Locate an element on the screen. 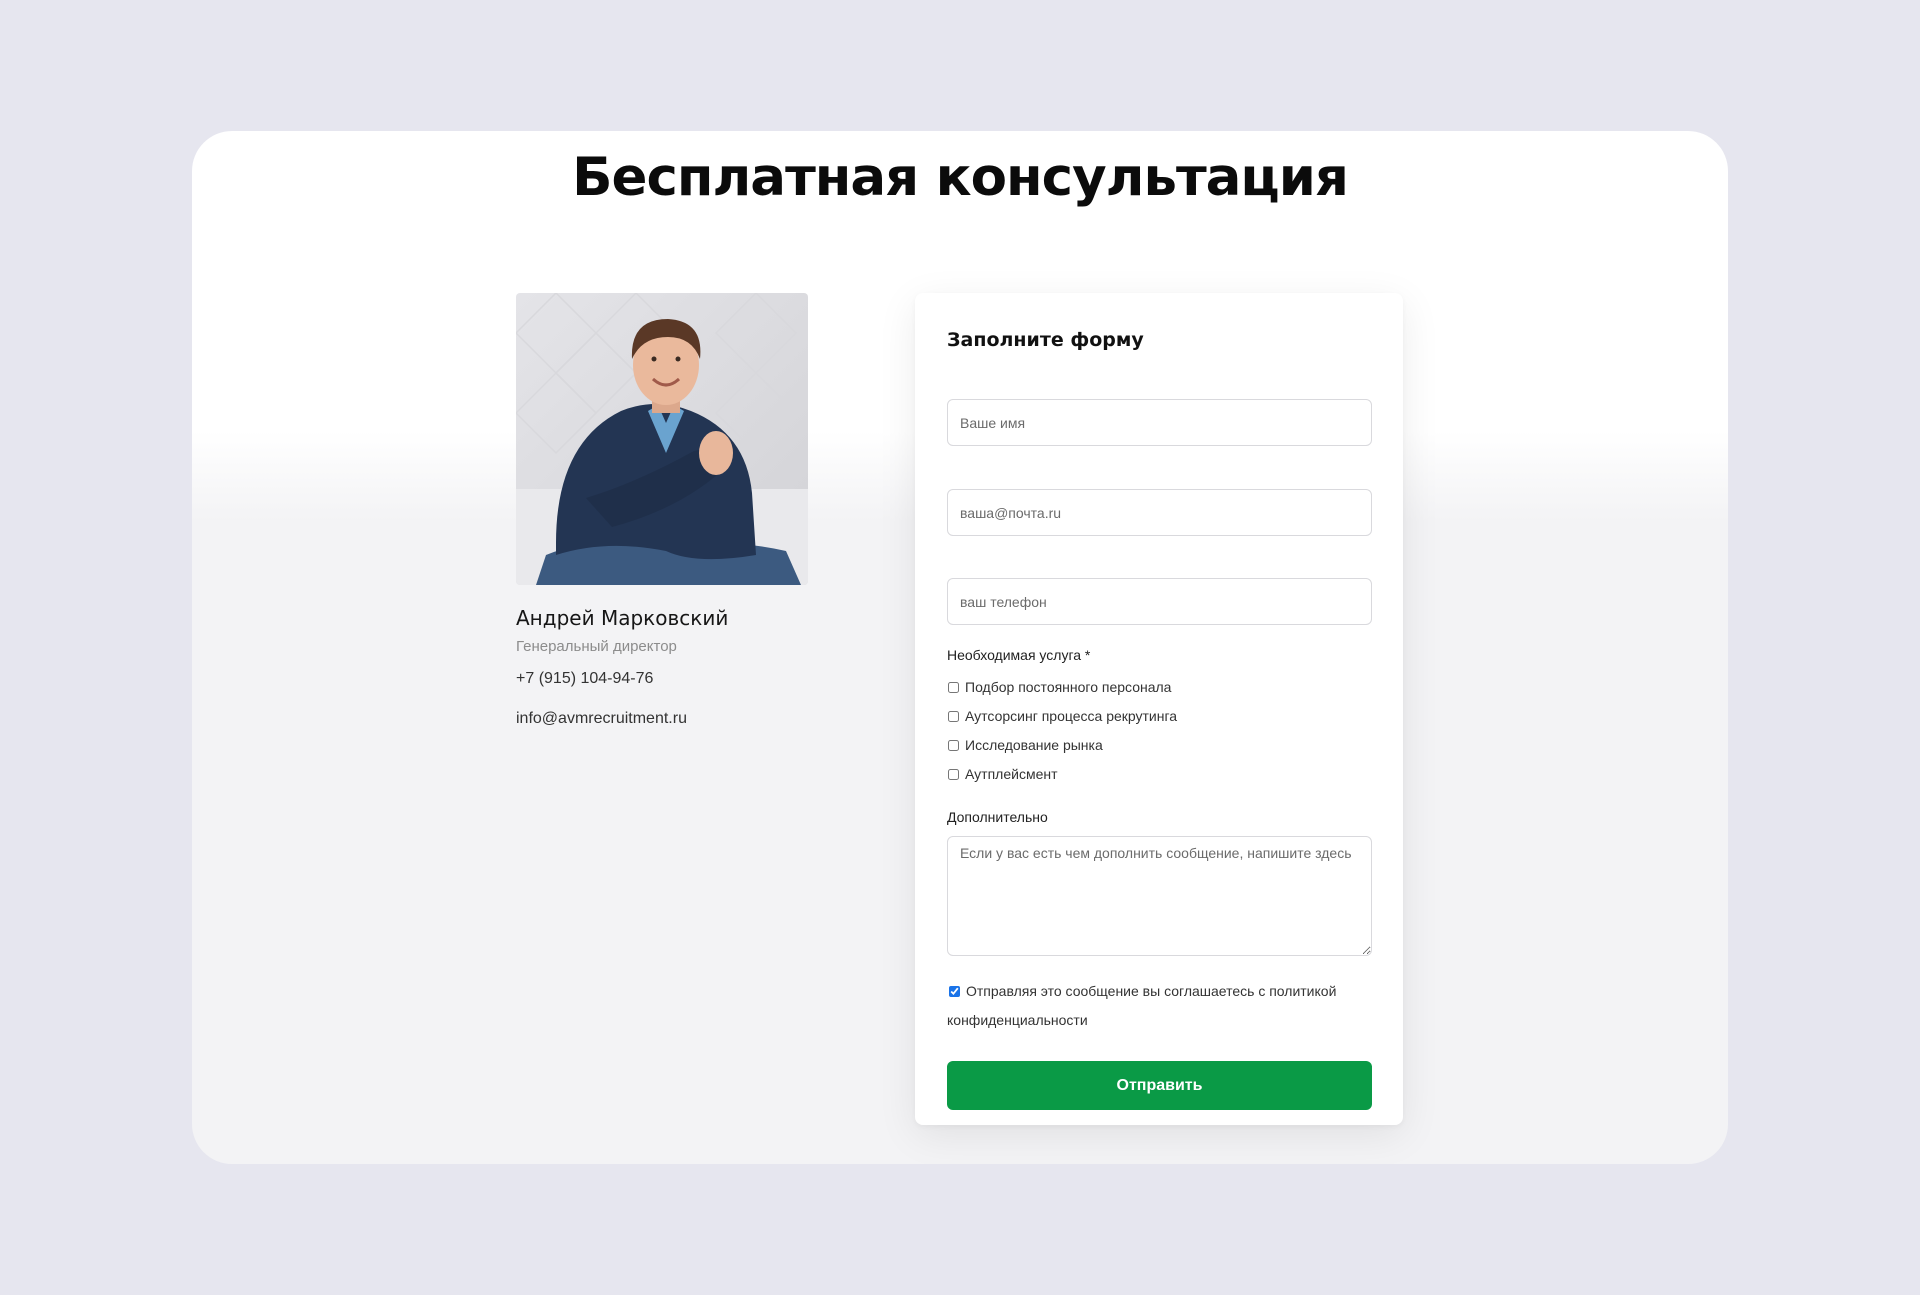 This screenshot has height=1295, width=1920. service-label: Необходимая услуга * is located at coordinates (1019, 655).